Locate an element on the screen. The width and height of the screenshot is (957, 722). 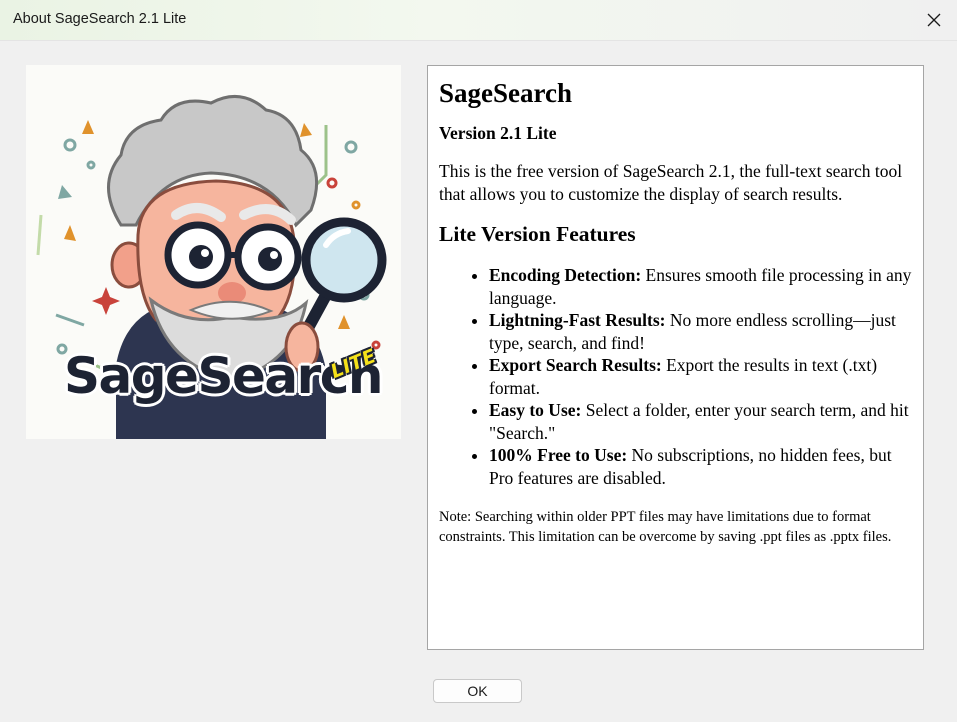
window-title: About SageSearch 2.1 Lite is located at coordinates (100, 19).